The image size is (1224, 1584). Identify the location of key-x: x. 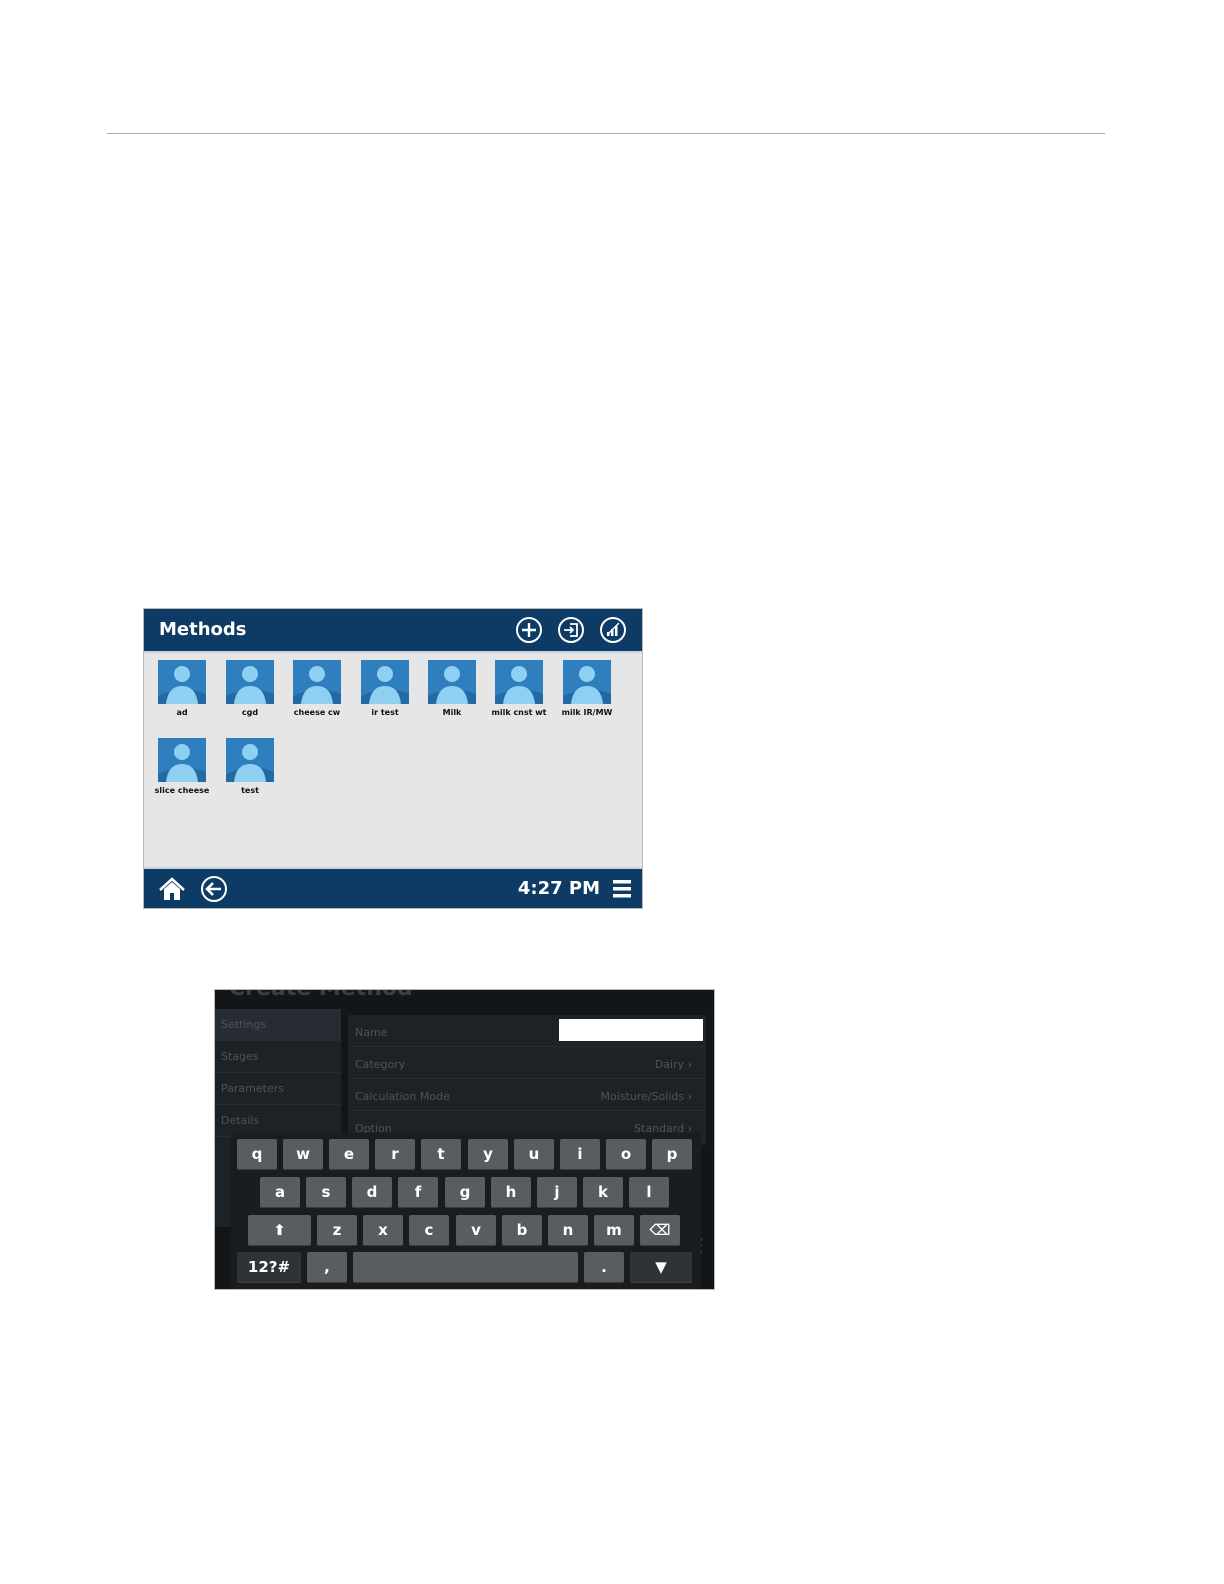
(383, 1230).